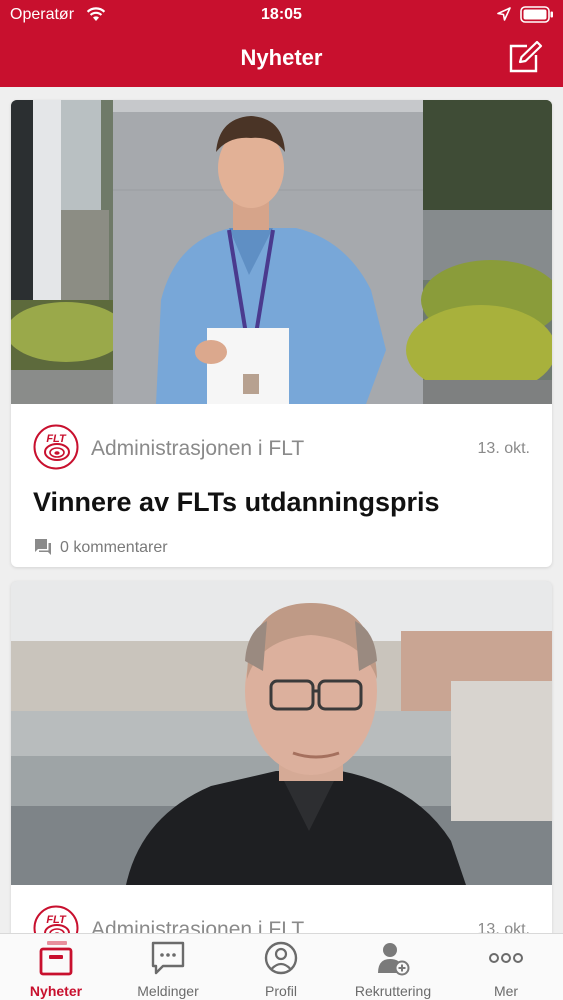  I want to click on location-arrow-icon, so click(504, 14).